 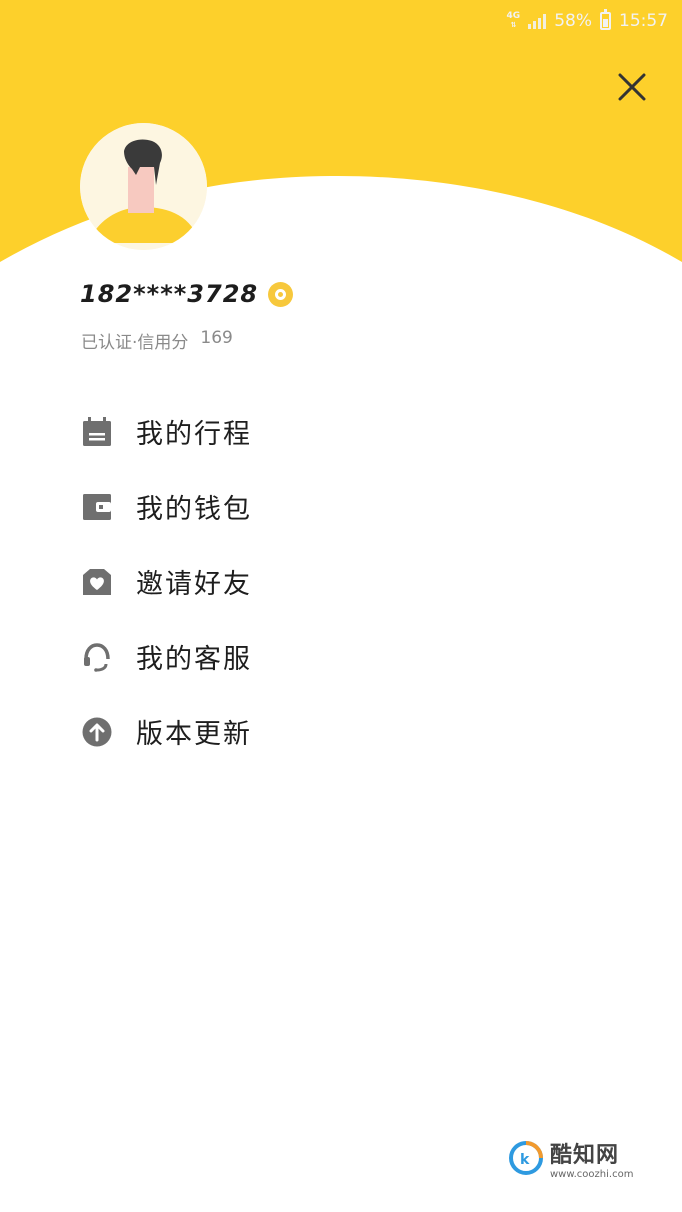 I want to click on close-button, so click(x=632, y=87).